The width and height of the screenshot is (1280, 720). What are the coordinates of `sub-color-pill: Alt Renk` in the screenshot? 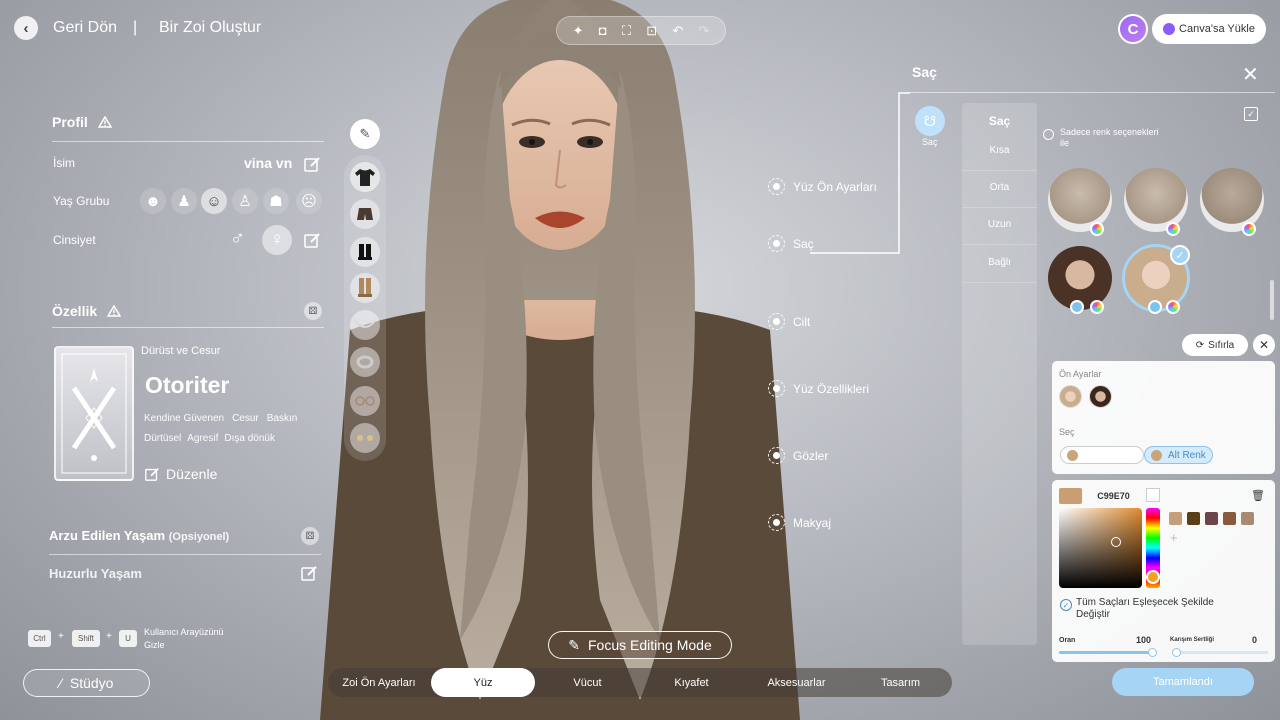 It's located at (1178, 455).